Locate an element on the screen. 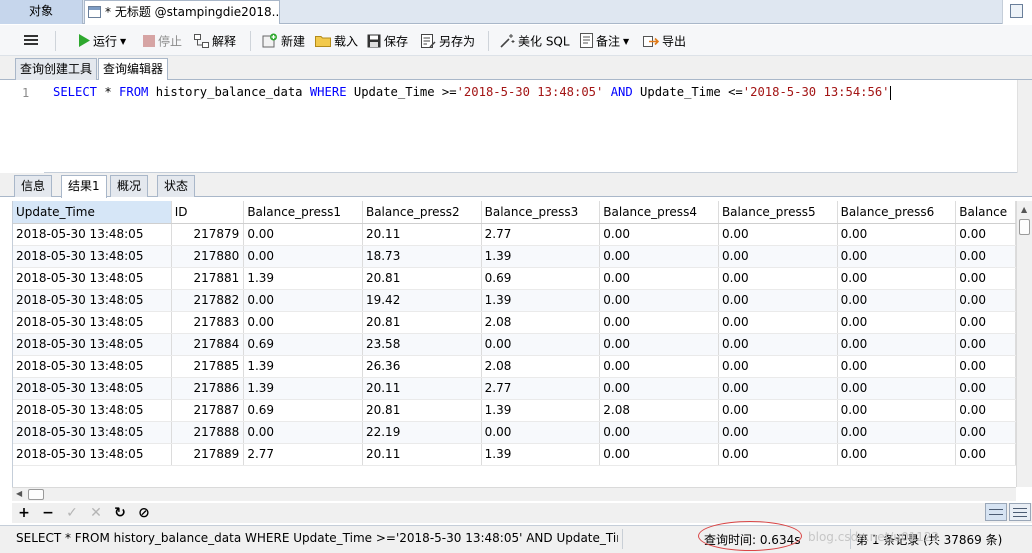  comment-button: 备注 ▼ is located at coordinates (604, 41).